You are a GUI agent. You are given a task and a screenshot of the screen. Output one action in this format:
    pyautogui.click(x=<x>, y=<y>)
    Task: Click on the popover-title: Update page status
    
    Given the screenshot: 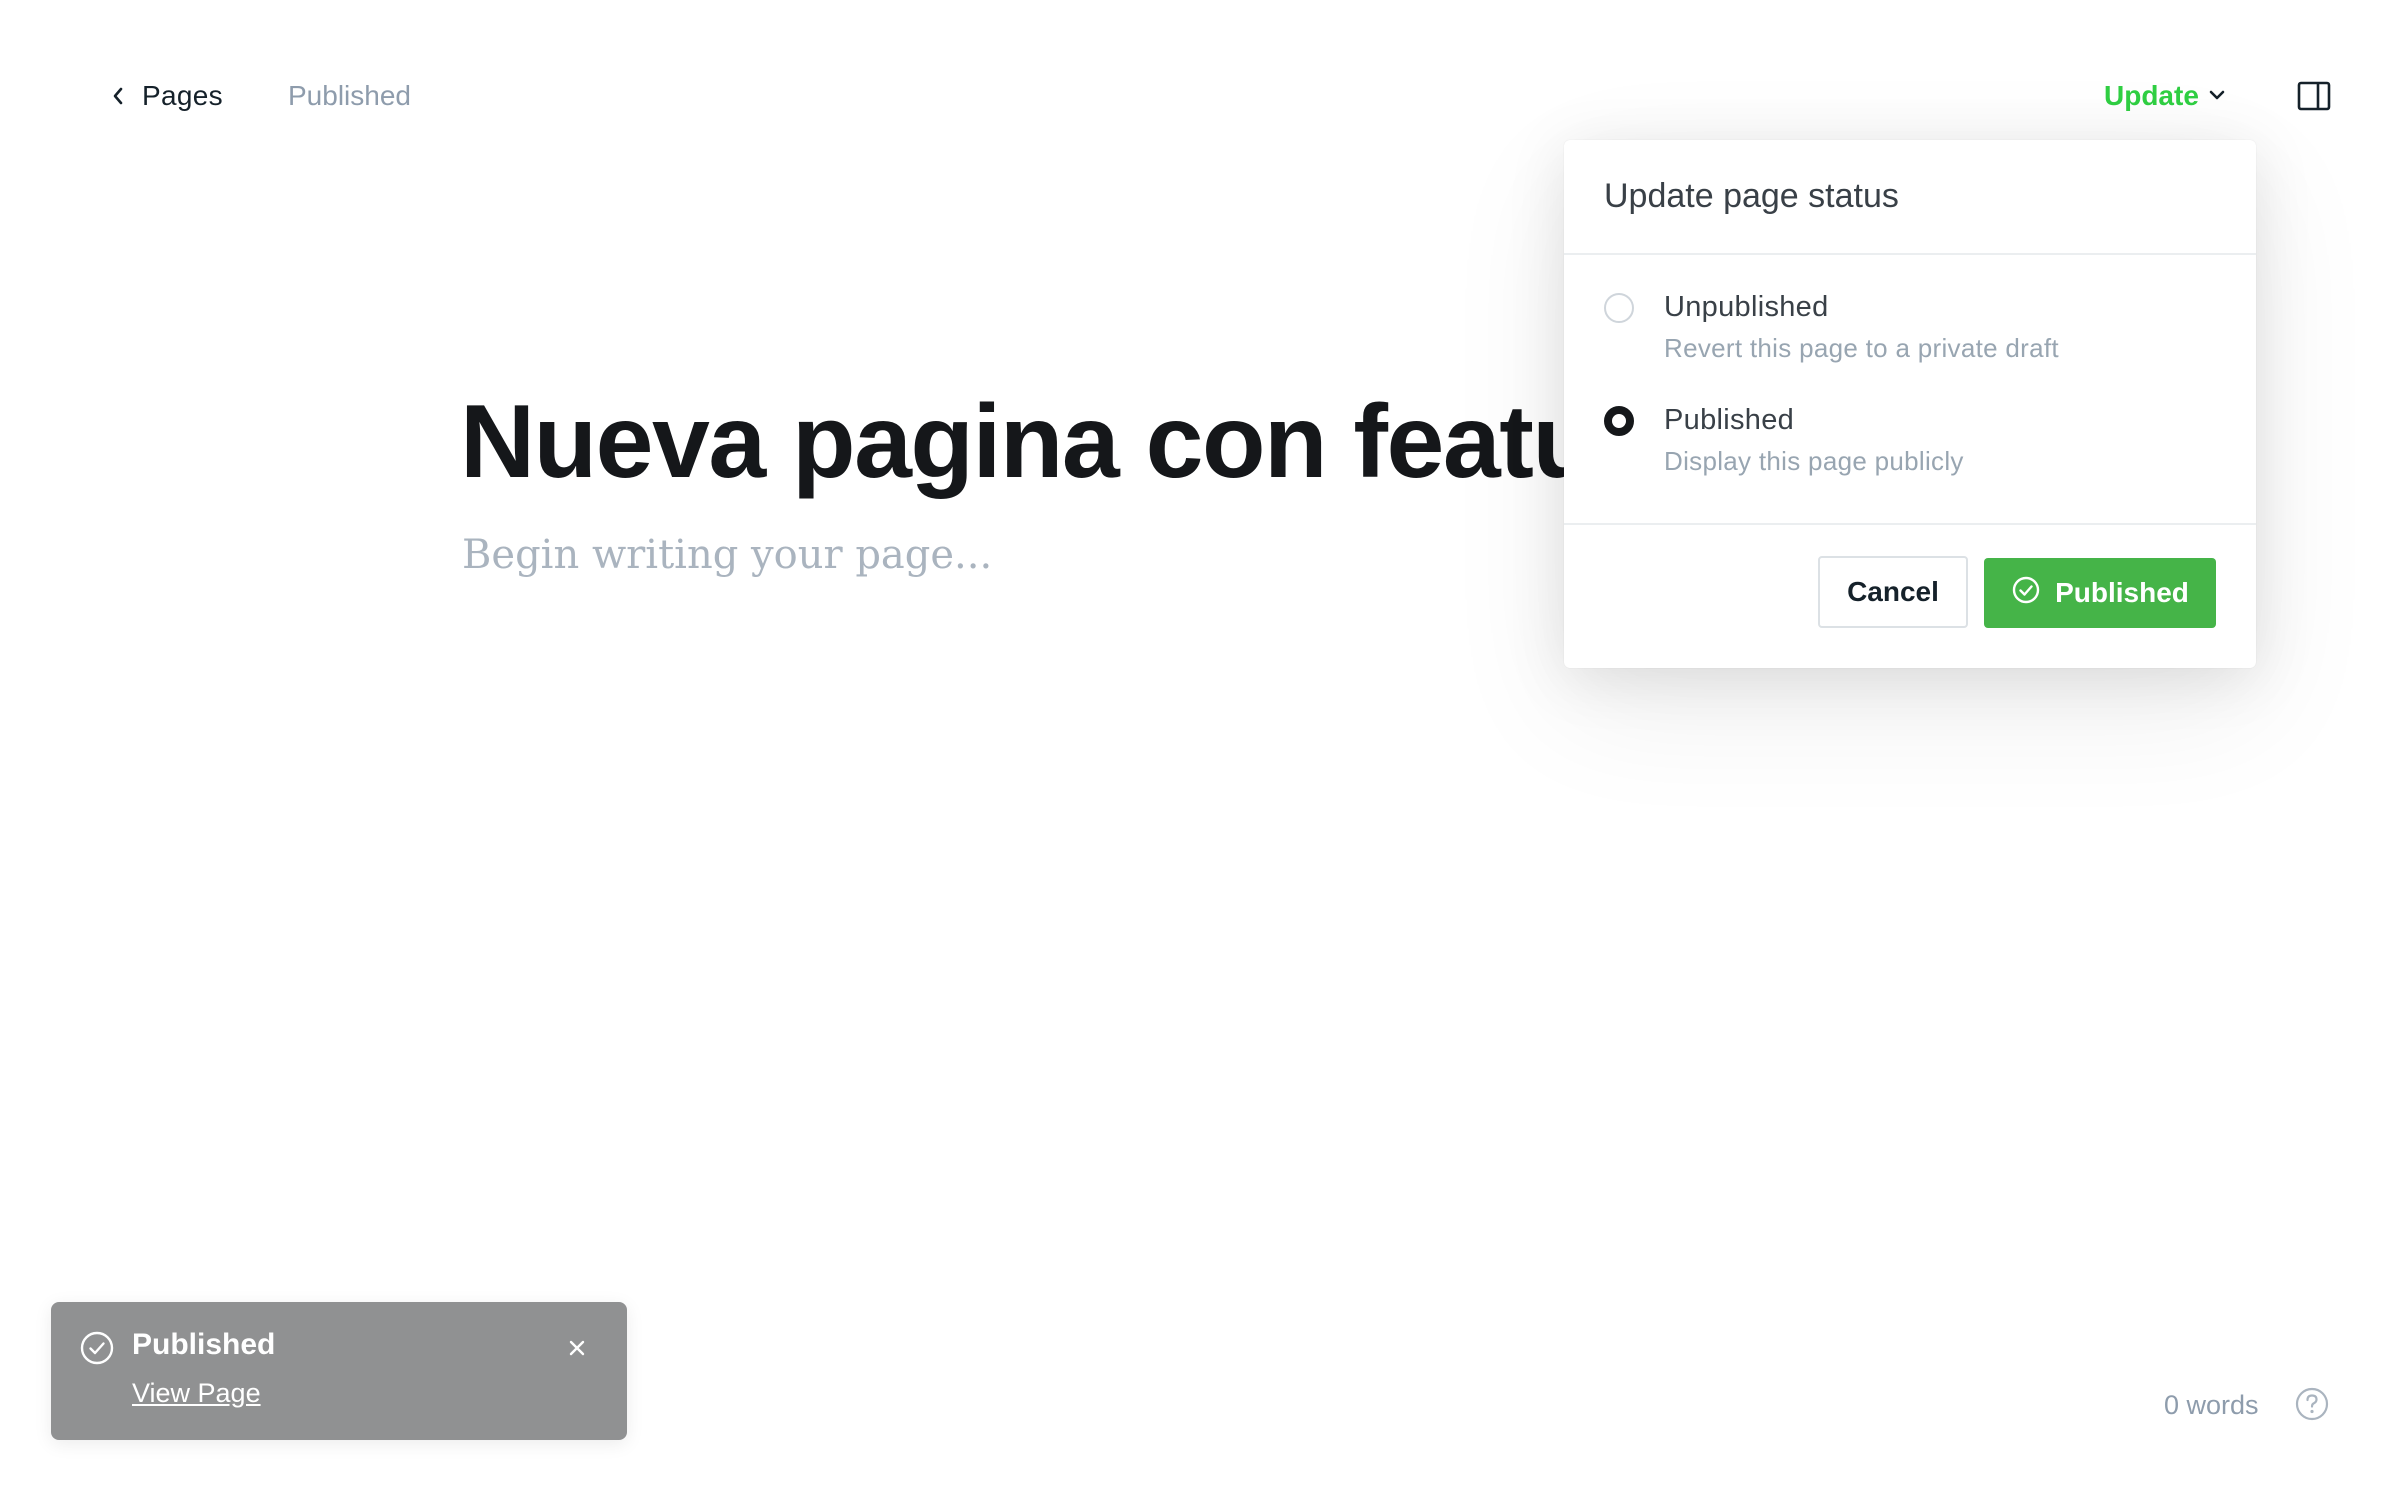 What is the action you would take?
    pyautogui.click(x=1751, y=196)
    